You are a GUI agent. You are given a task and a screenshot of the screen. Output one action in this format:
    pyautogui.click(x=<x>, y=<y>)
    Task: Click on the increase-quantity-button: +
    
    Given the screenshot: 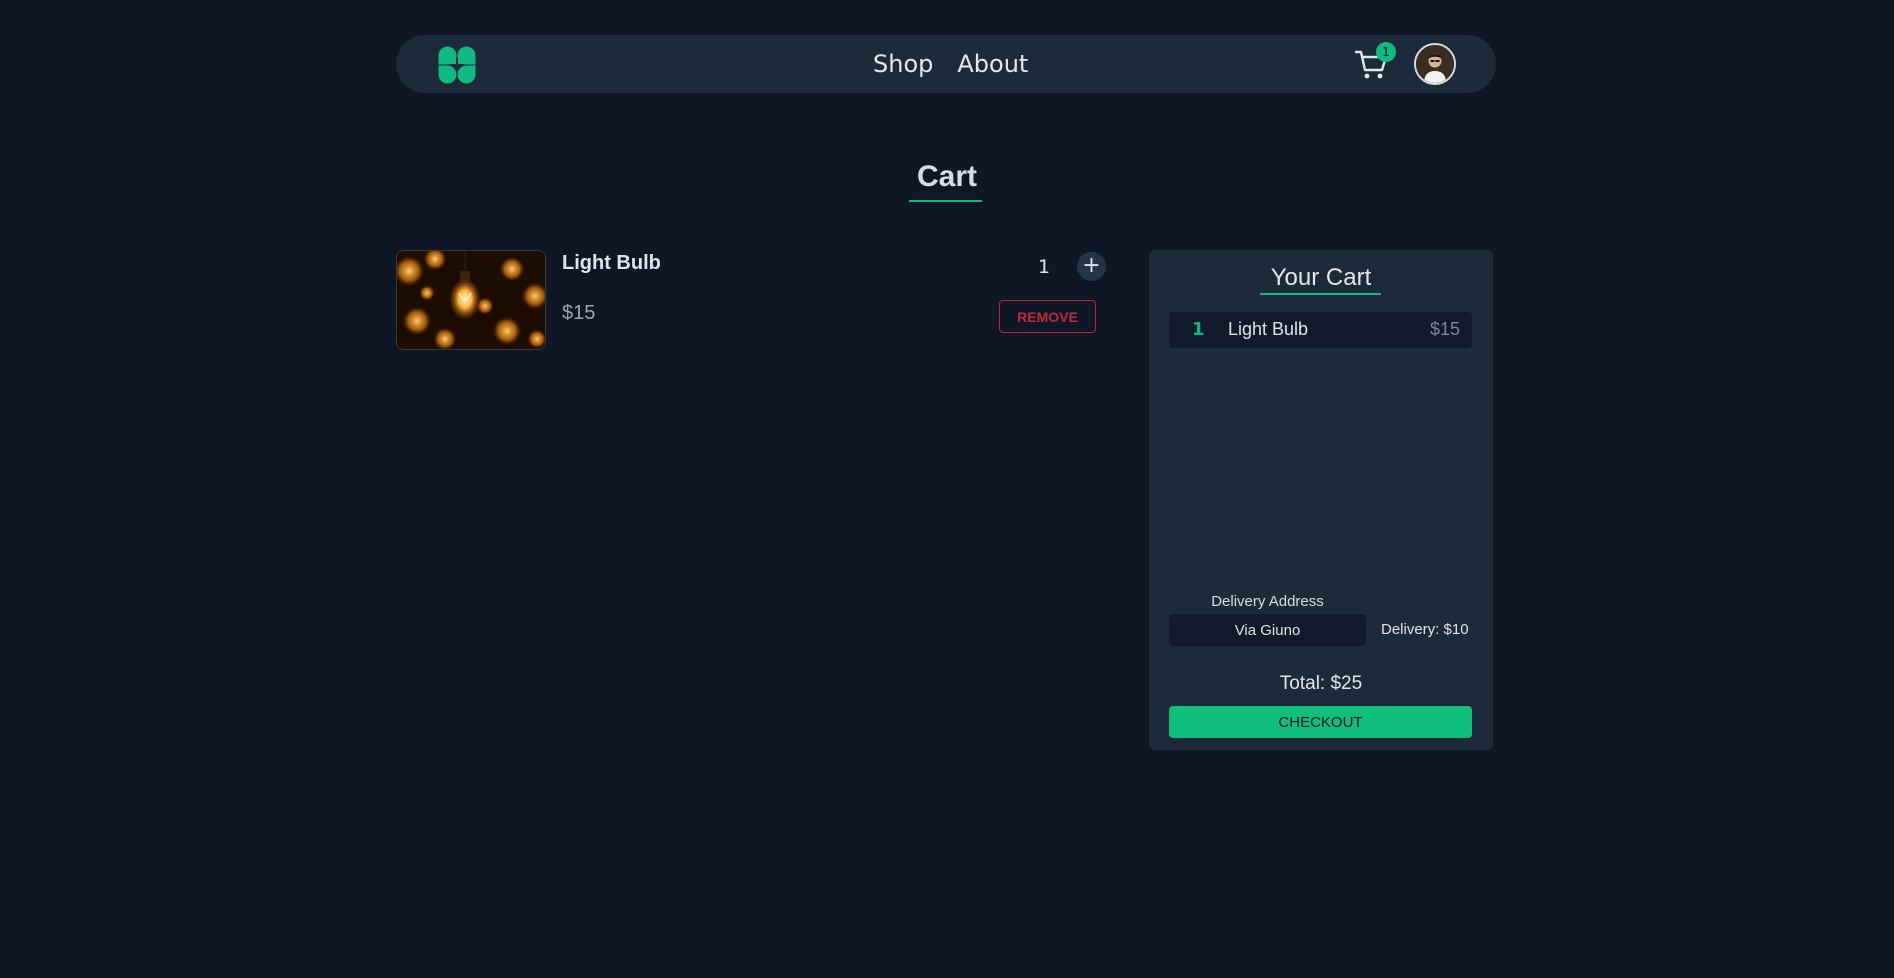 What is the action you would take?
    pyautogui.click(x=1091, y=266)
    